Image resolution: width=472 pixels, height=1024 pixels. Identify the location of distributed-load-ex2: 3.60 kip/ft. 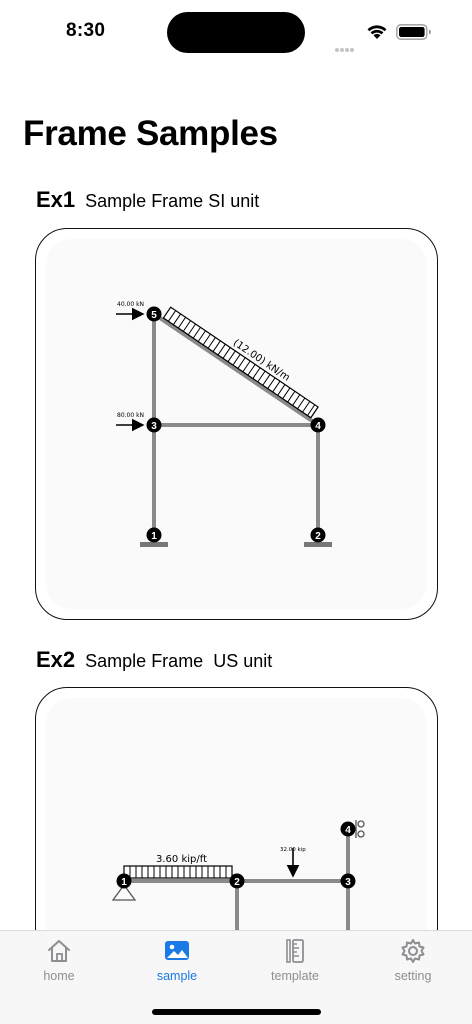
(178, 866).